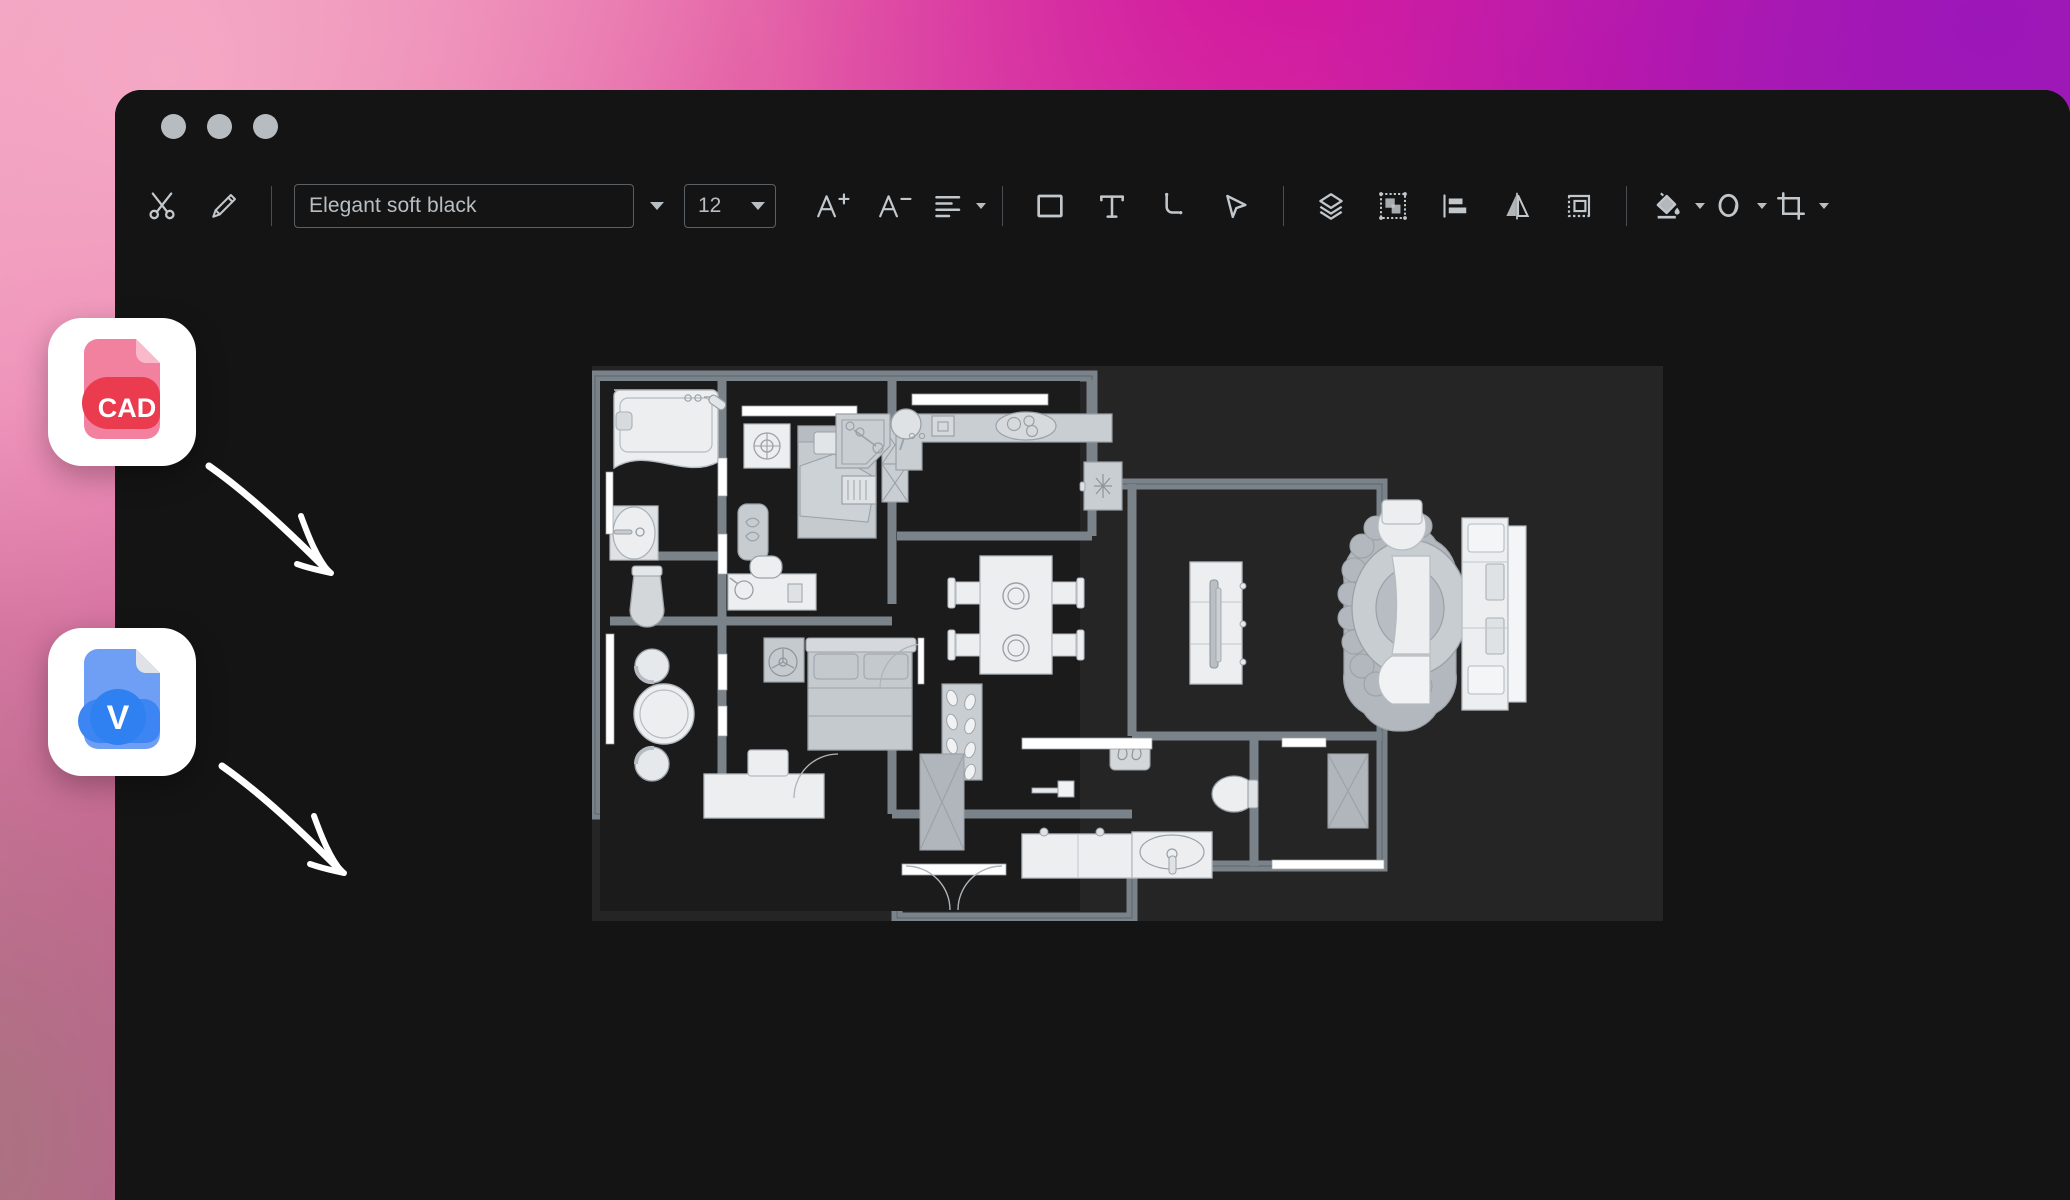 This screenshot has width=2070, height=1200. I want to click on align-text-icon-wrap, so click(949, 206).